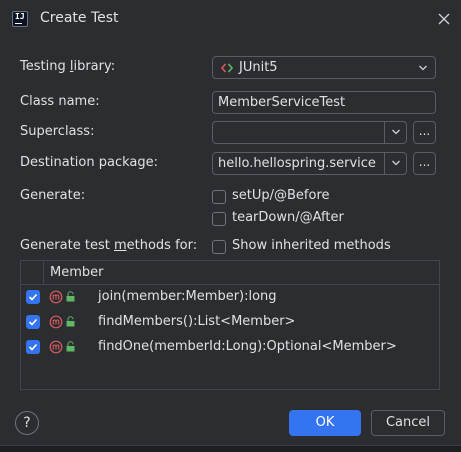 This screenshot has width=461, height=452. Describe the element at coordinates (230, 448) in the screenshot. I see `background-window-strip` at that location.